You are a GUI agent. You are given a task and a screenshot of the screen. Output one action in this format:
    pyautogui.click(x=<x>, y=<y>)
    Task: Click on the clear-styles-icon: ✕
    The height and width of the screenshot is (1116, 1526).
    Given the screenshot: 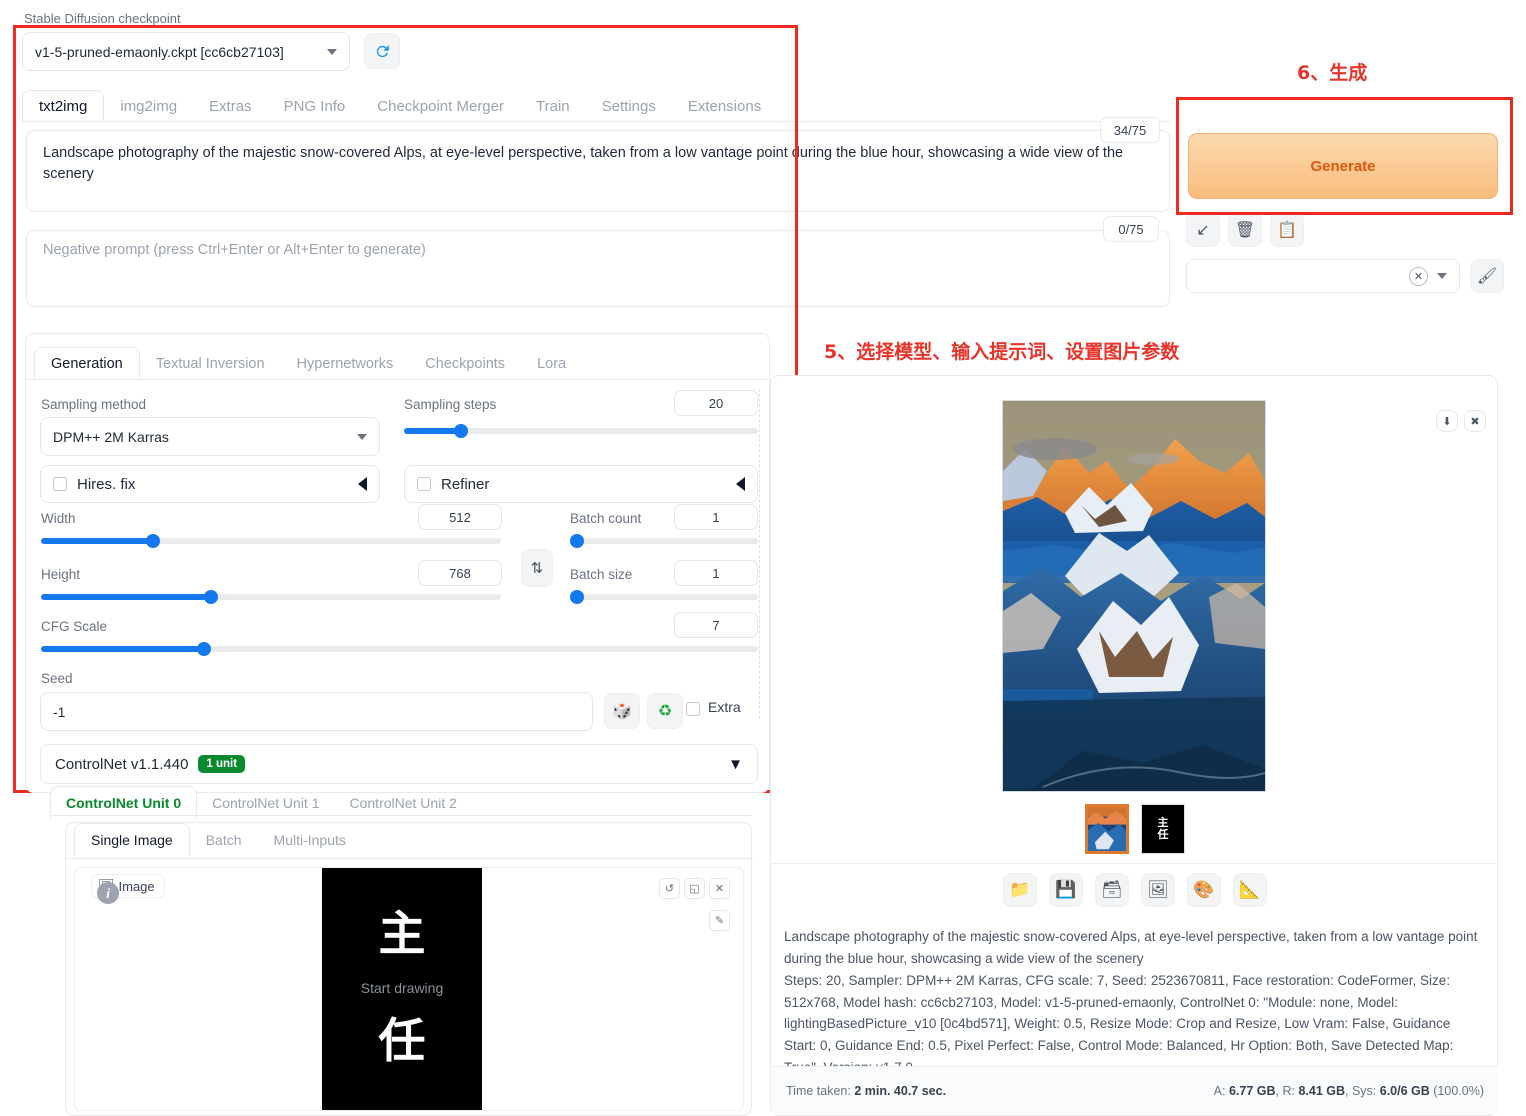 What is the action you would take?
    pyautogui.click(x=1418, y=276)
    